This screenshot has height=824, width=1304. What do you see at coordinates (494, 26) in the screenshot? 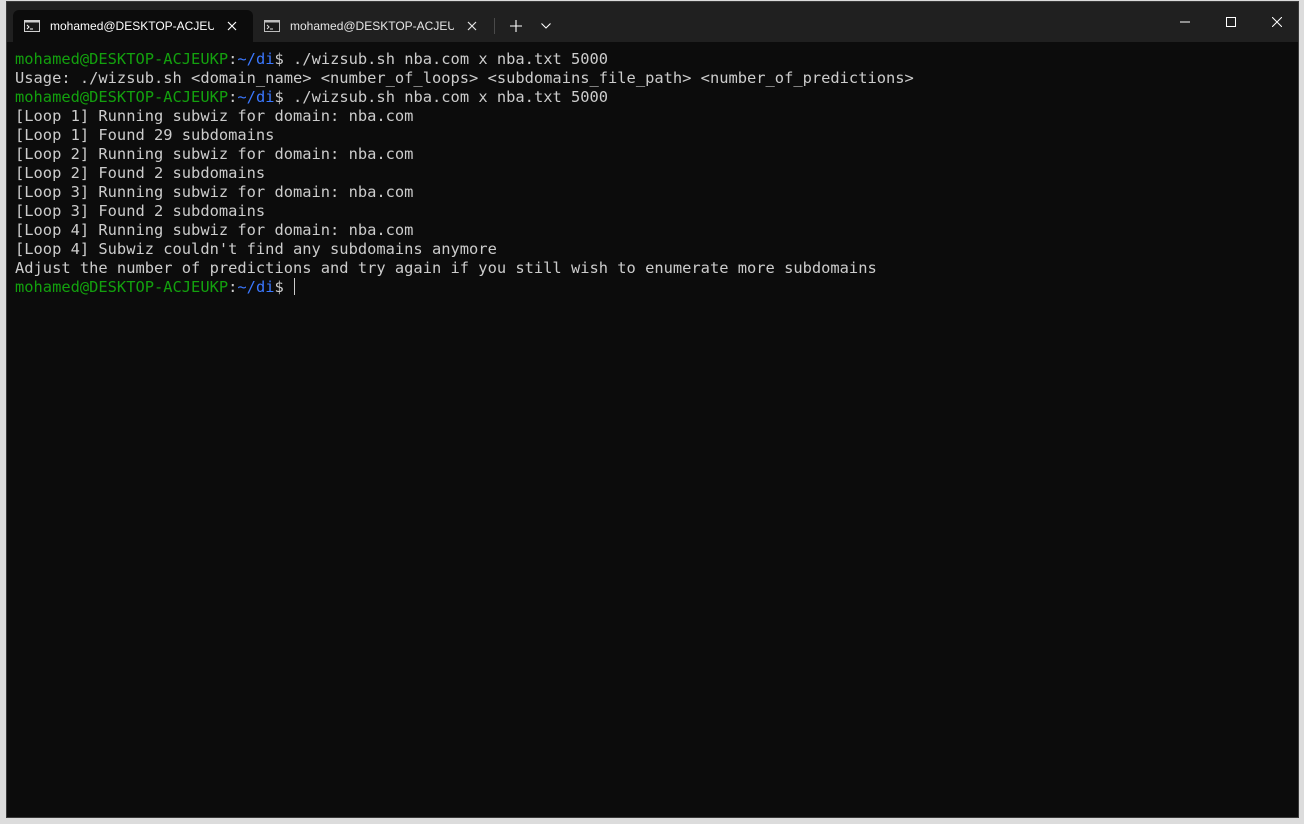
I see `tab-separator` at bounding box center [494, 26].